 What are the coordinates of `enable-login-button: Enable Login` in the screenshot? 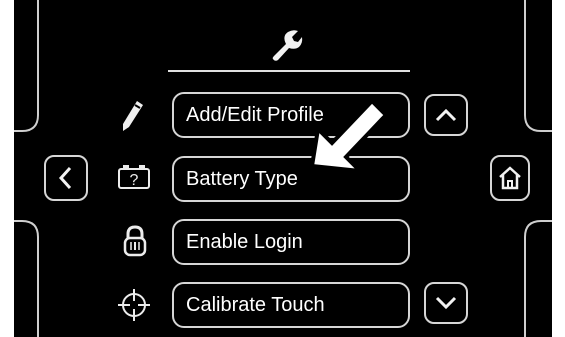 It's located at (291, 242).